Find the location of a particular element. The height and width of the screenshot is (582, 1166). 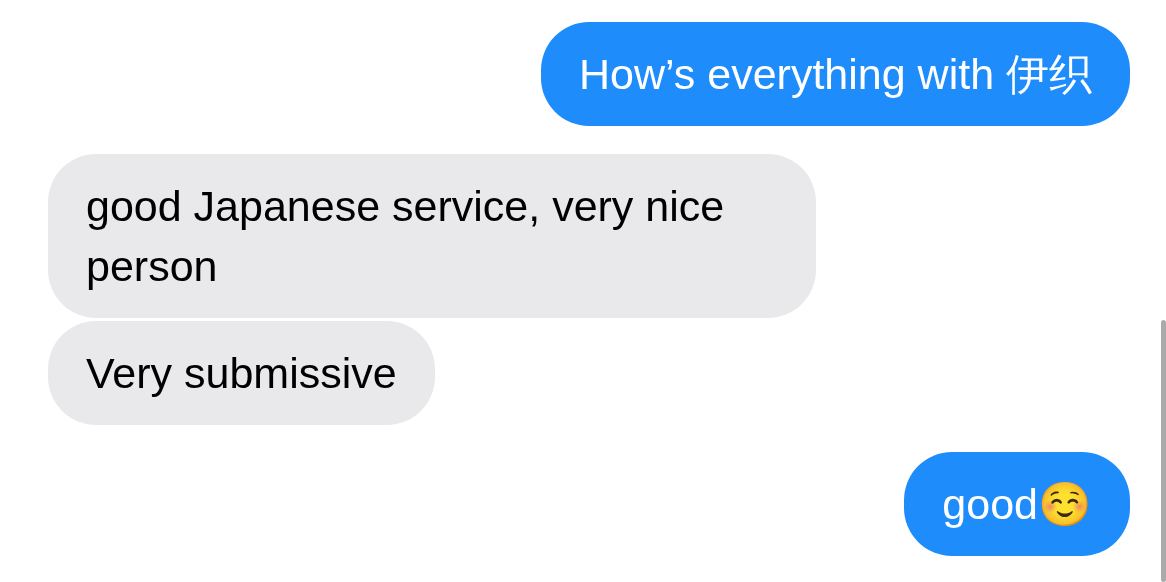

sent-message-bubble: How’s everything with 伊织 is located at coordinates (835, 74).